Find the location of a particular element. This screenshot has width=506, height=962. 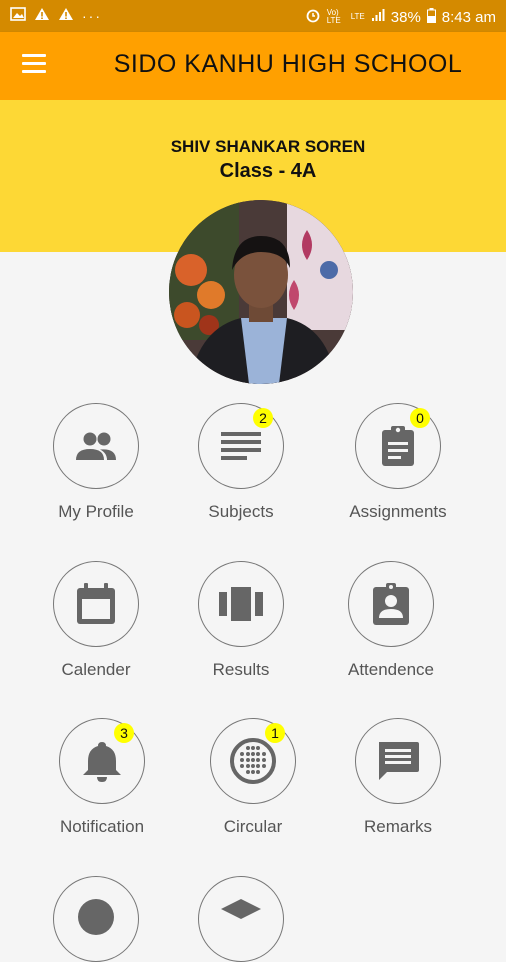

menu-icon-circle: 0 is located at coordinates (398, 446).